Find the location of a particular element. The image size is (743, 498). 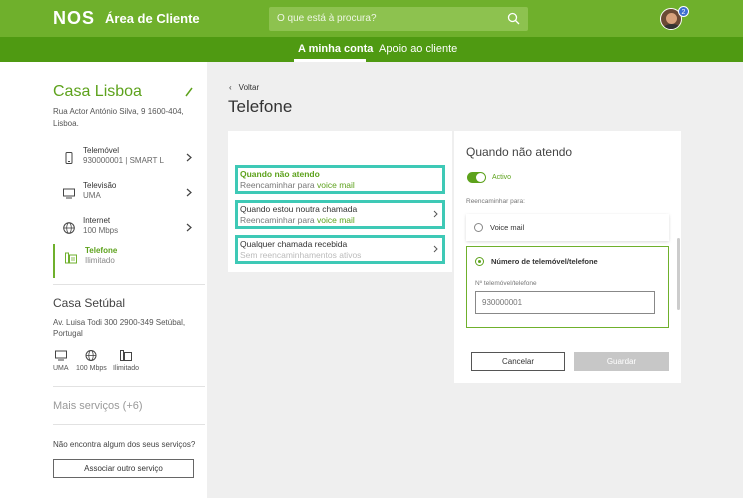

radio-button-selected is located at coordinates (479, 261).